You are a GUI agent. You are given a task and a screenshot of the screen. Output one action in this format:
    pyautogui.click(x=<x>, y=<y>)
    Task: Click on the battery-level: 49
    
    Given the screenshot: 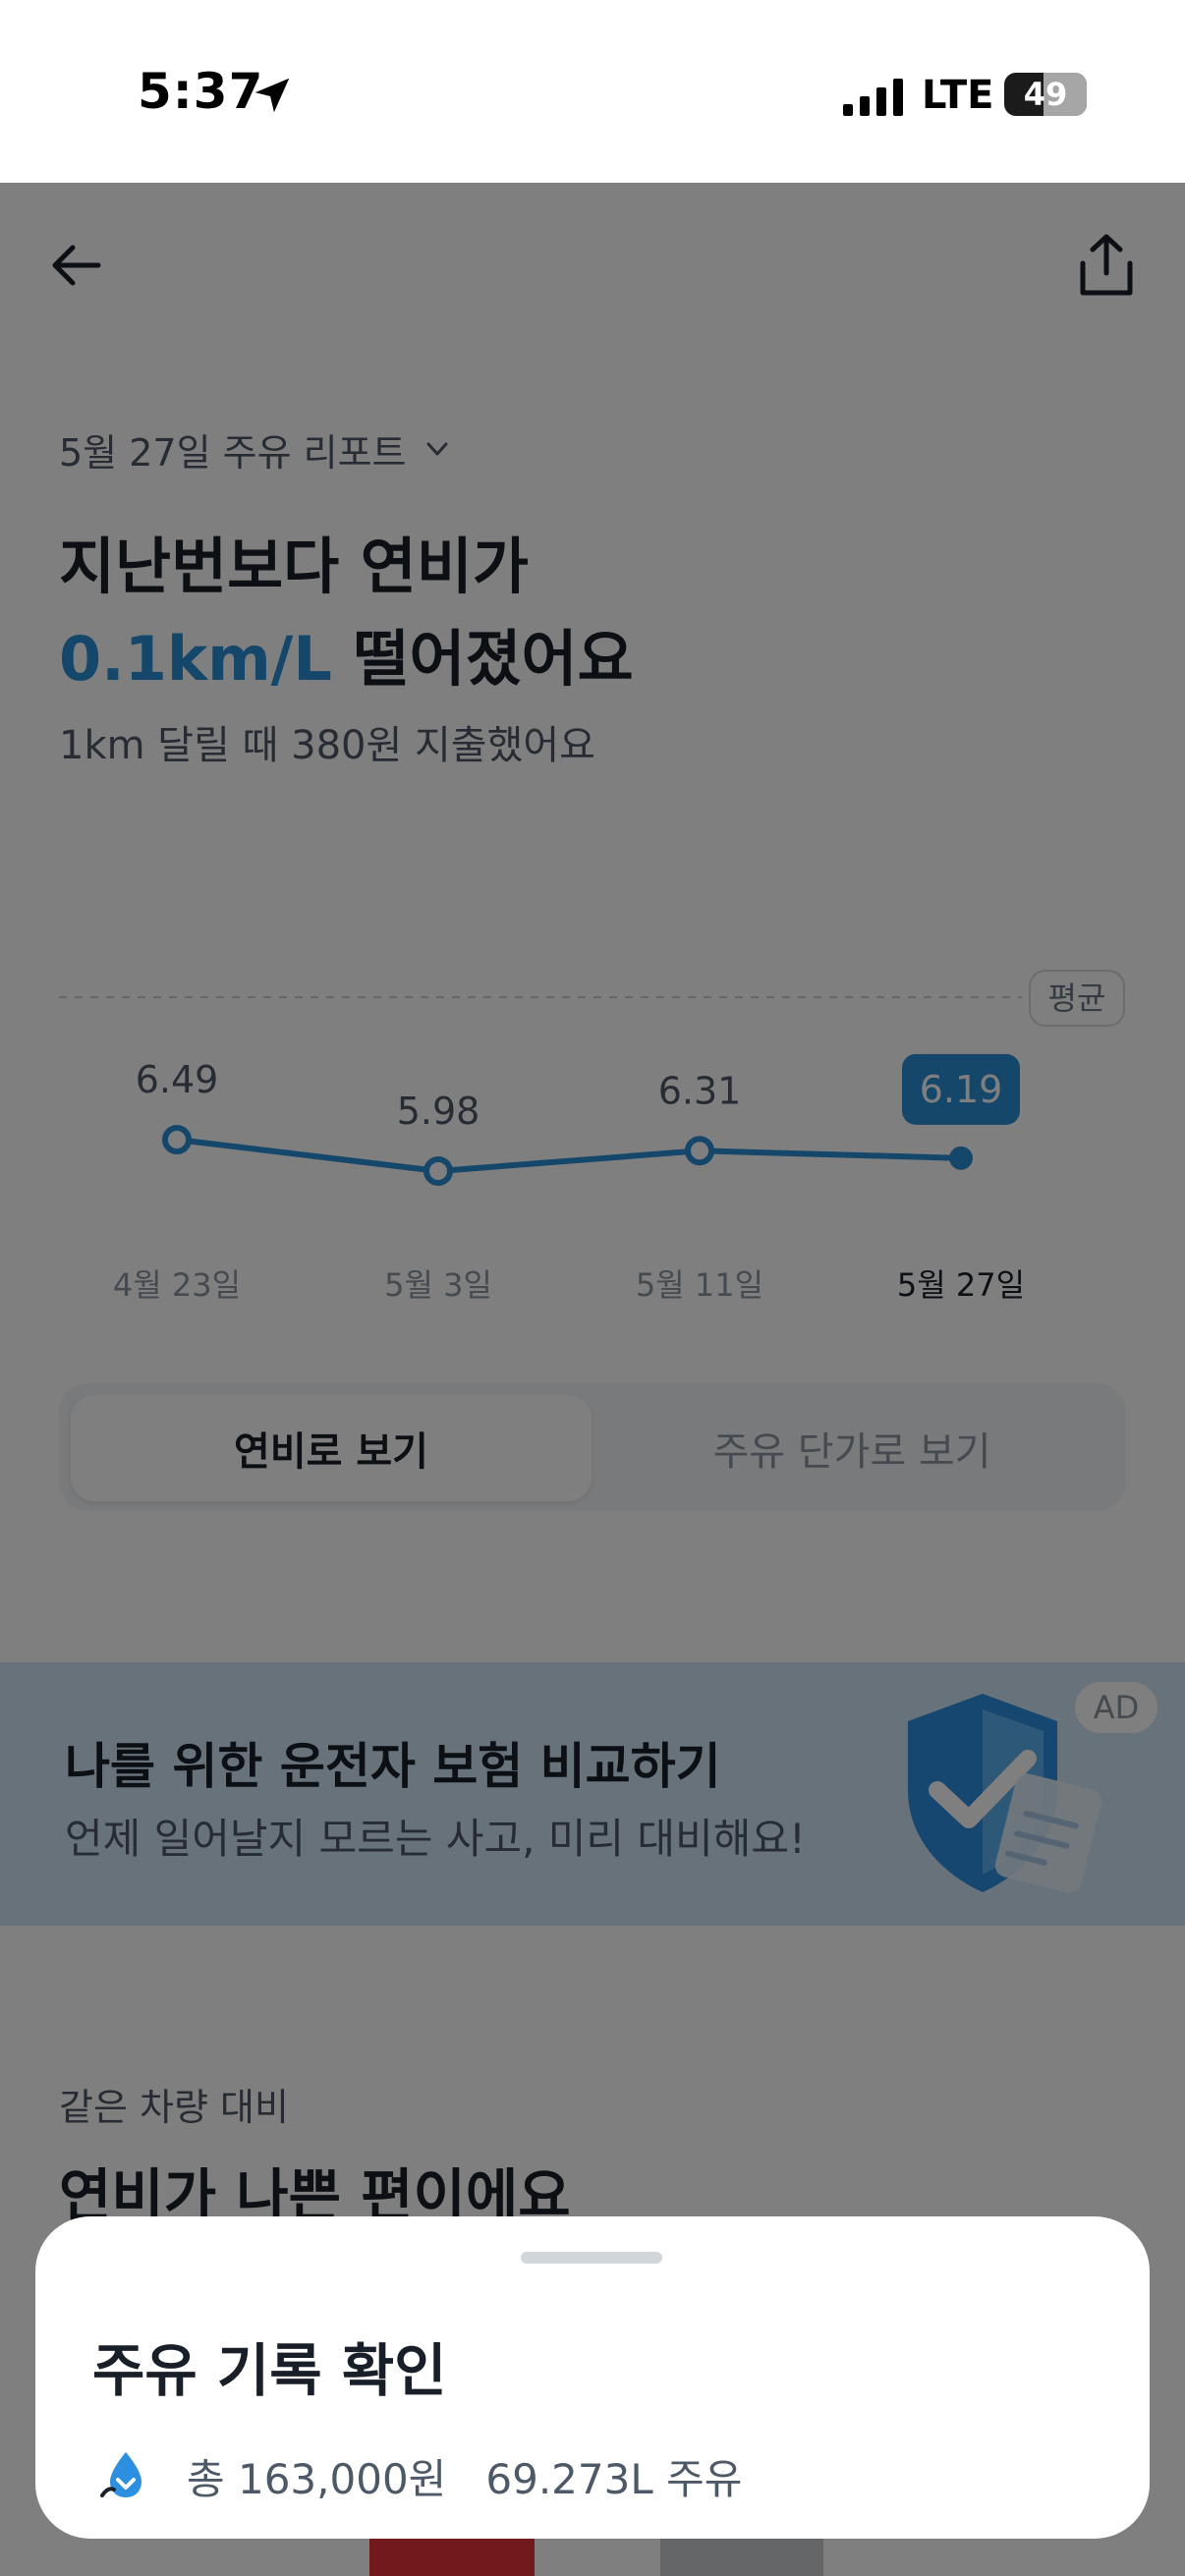 What is the action you would take?
    pyautogui.click(x=1045, y=94)
    